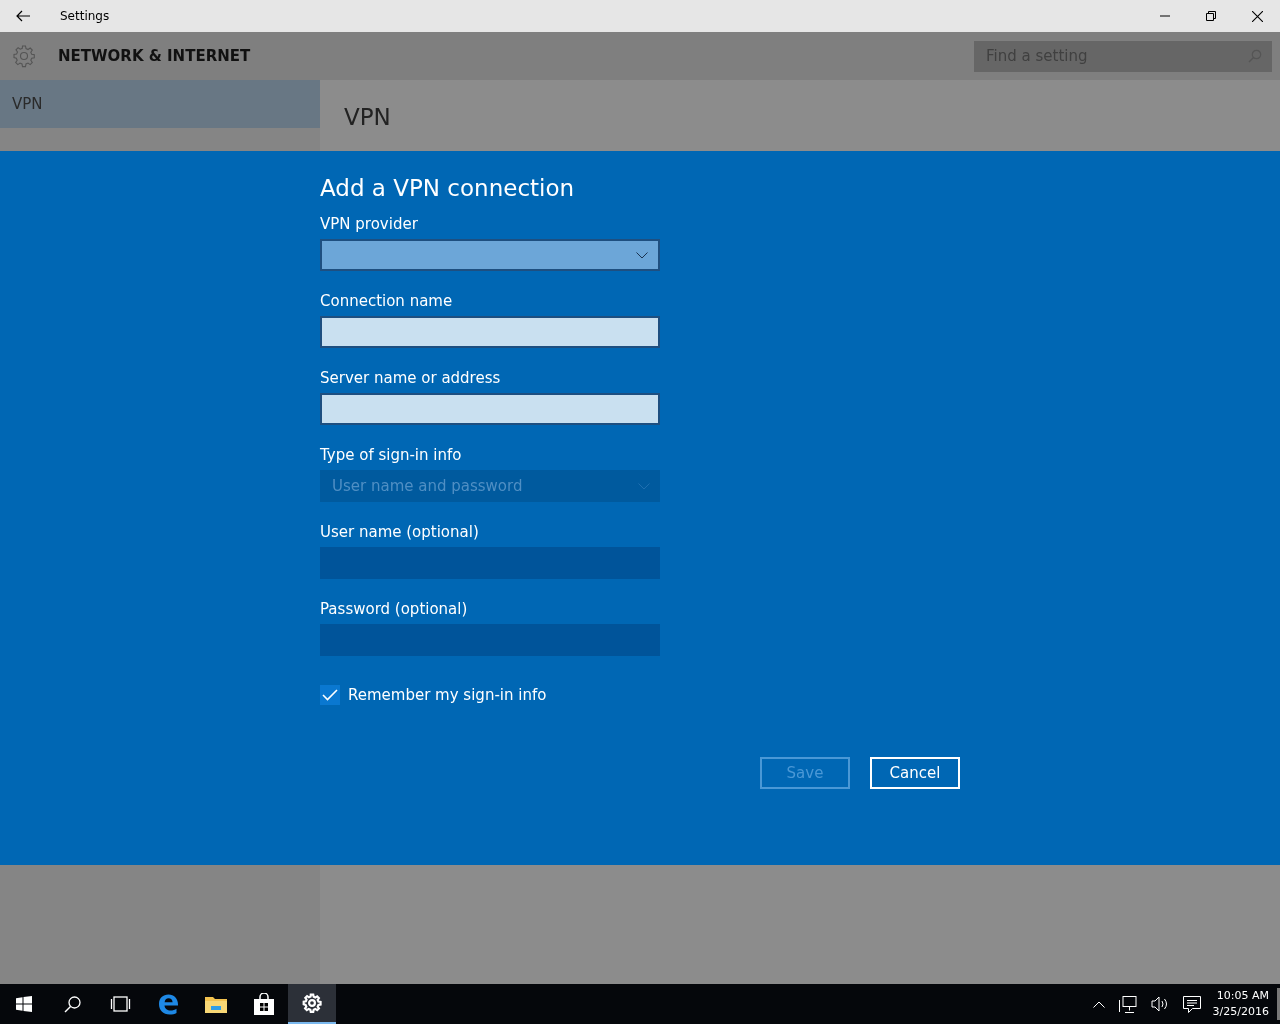 This screenshot has height=1024, width=1280. I want to click on section-title: NETWORK & INTERNET, so click(155, 56).